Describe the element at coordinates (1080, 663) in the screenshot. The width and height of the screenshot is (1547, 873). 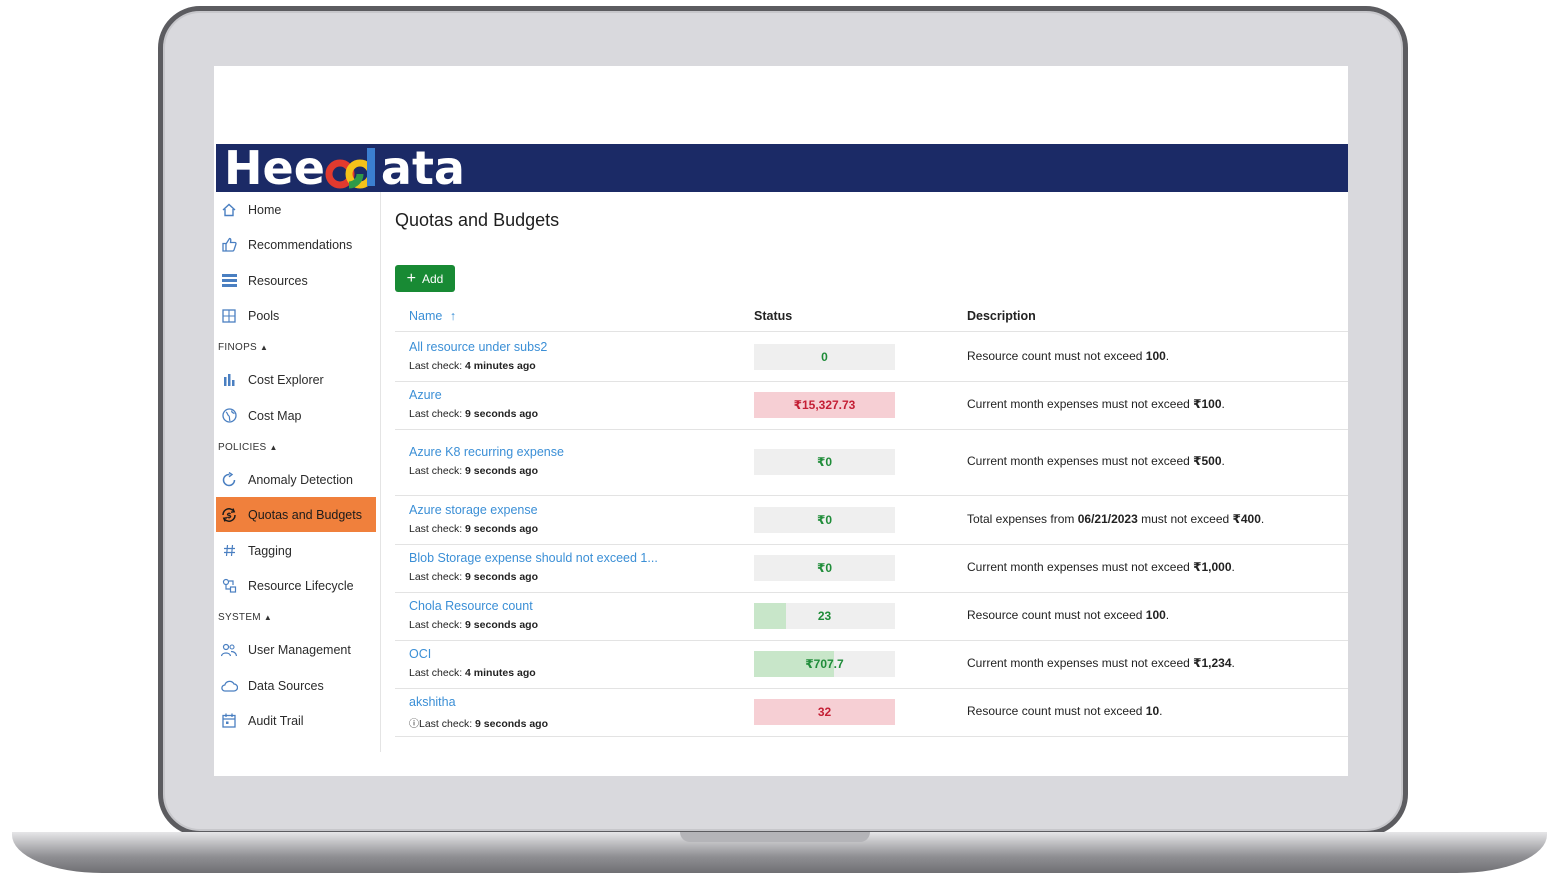
I see `description-text: Current month expenses must not exceed` at that location.